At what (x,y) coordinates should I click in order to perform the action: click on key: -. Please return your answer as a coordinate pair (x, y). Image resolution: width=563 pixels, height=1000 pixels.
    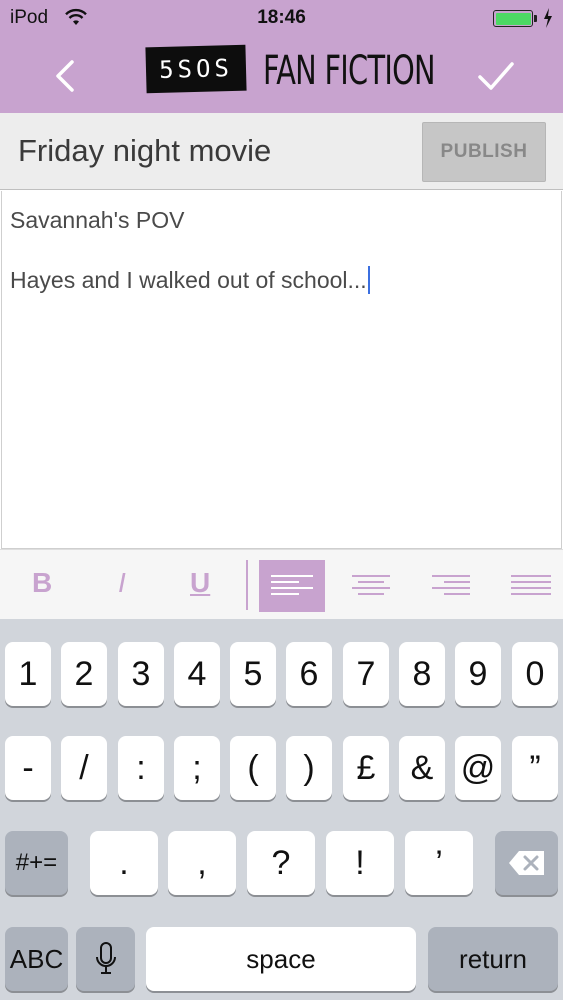
    Looking at the image, I should click on (28, 768).